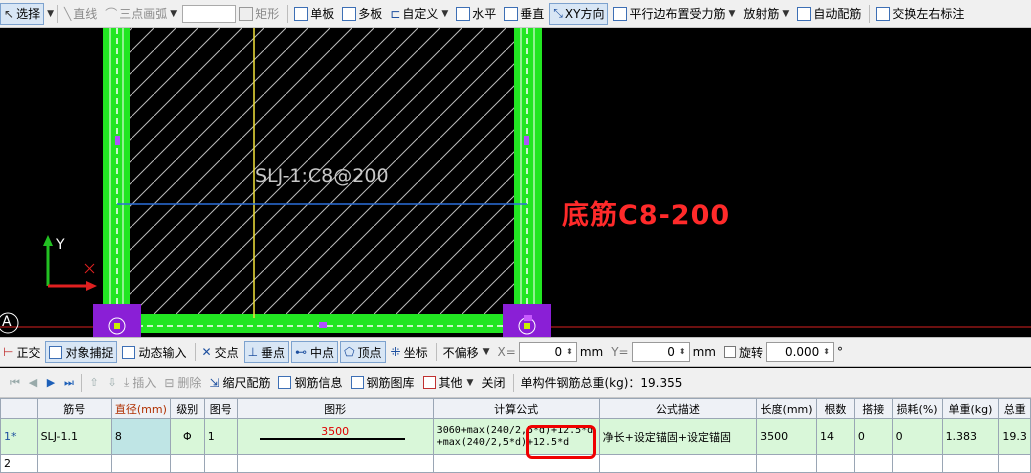 Image resolution: width=1031 pixels, height=473 pixels. What do you see at coordinates (920, 14) in the screenshot?
I see `swap-labels-button: 交换左右标注` at bounding box center [920, 14].